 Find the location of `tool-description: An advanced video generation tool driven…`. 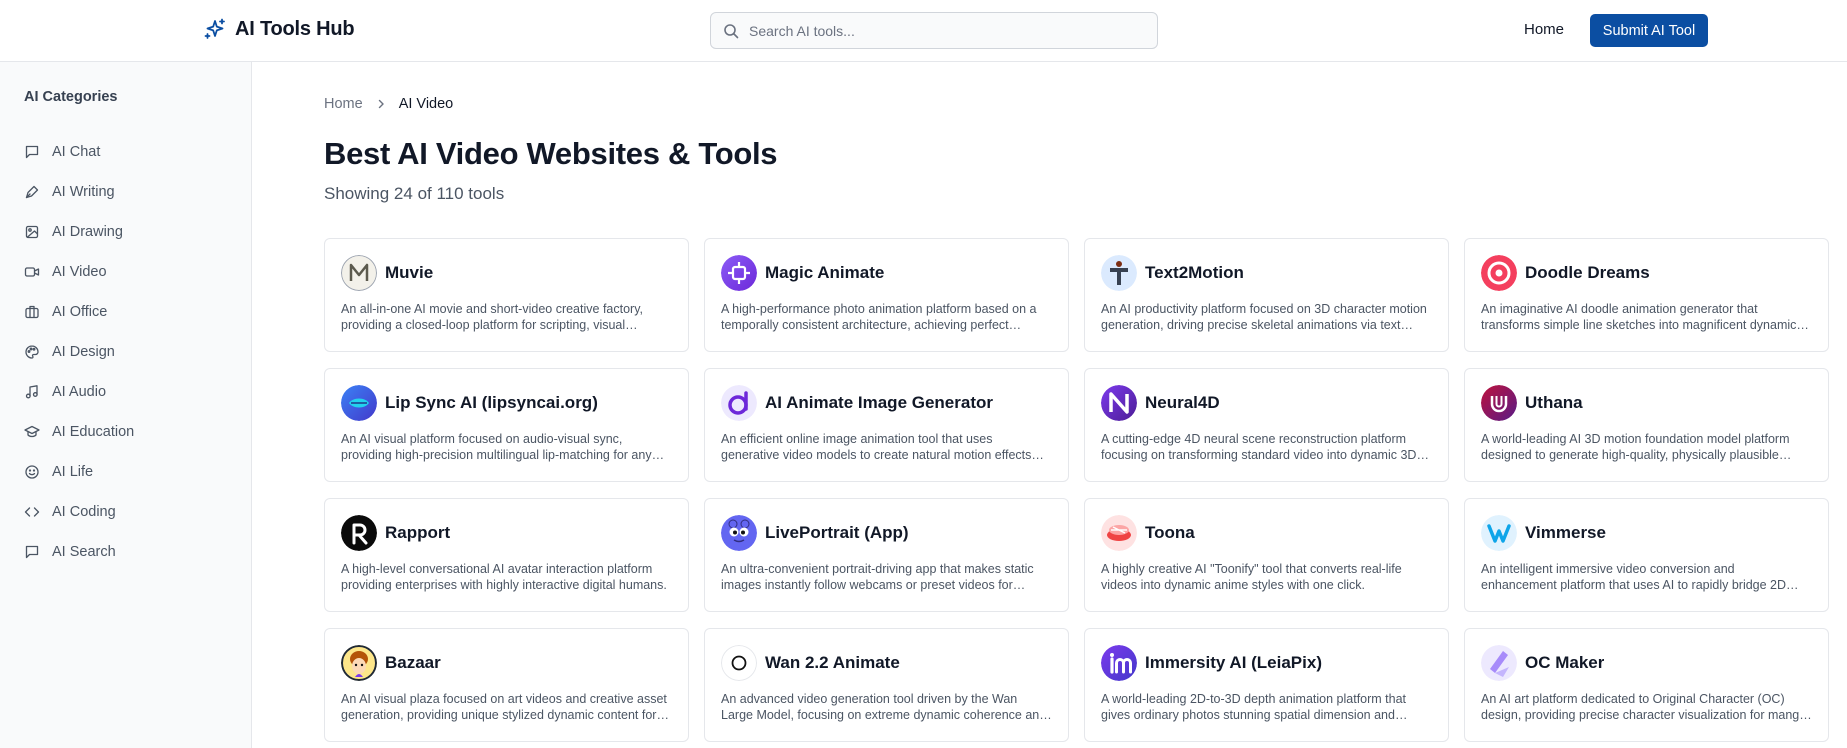

tool-description: An advanced video generation tool driven… is located at coordinates (884, 707).